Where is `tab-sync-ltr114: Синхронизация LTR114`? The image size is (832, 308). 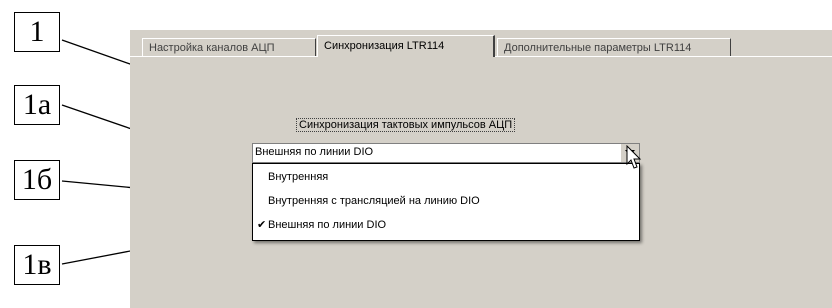
tab-sync-ltr114: Синхронизация LTR114 is located at coordinates (406, 46).